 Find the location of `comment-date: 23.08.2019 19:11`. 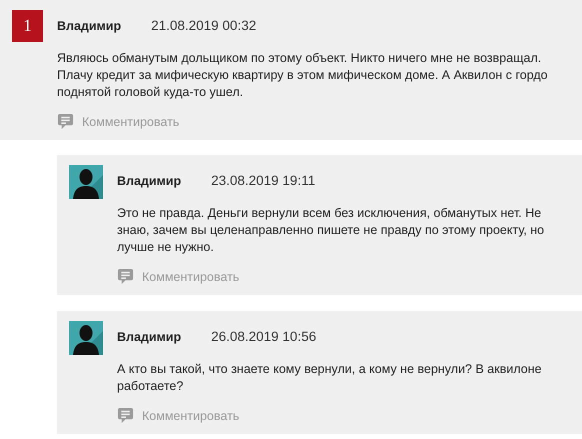

comment-date: 23.08.2019 19:11 is located at coordinates (263, 180).